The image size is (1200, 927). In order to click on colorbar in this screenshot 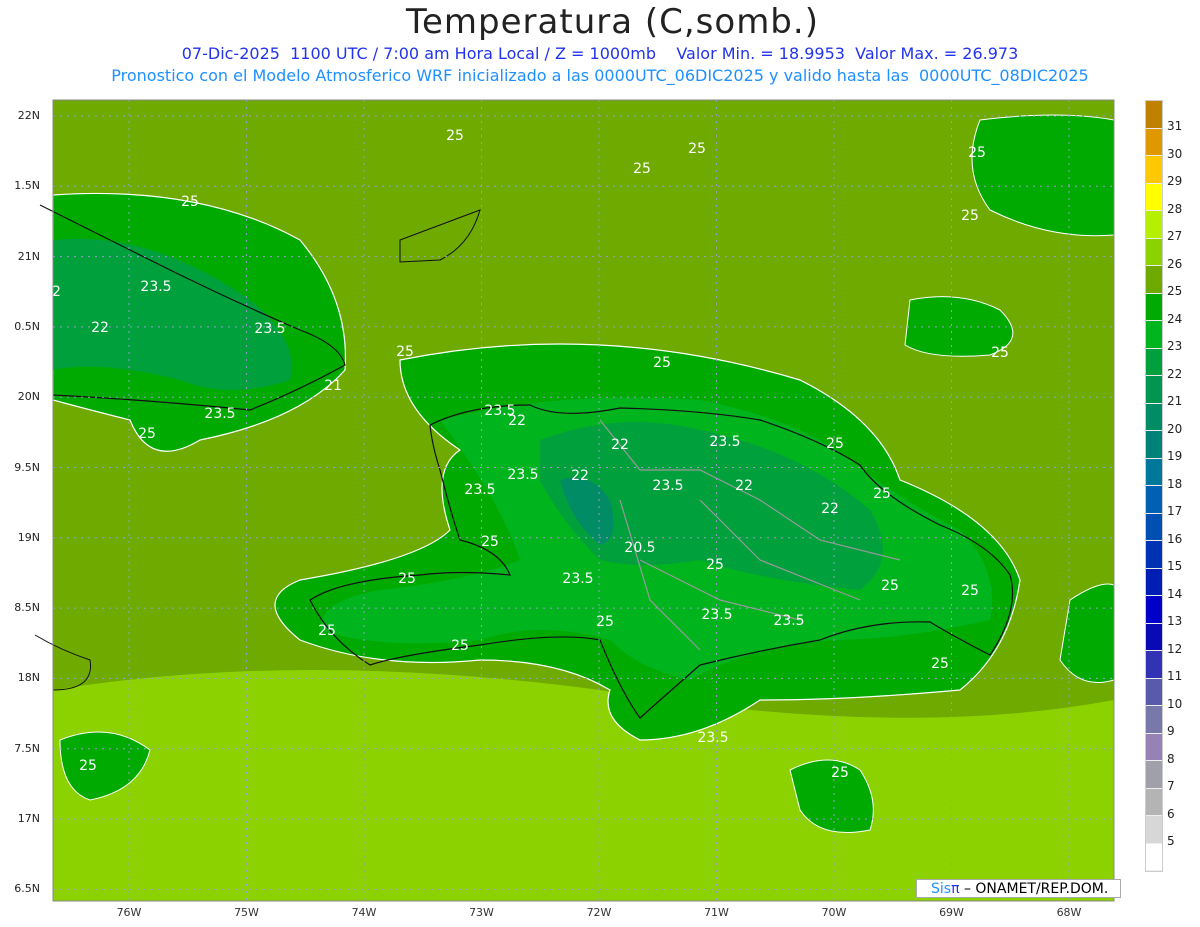, I will do `click(1154, 486)`.